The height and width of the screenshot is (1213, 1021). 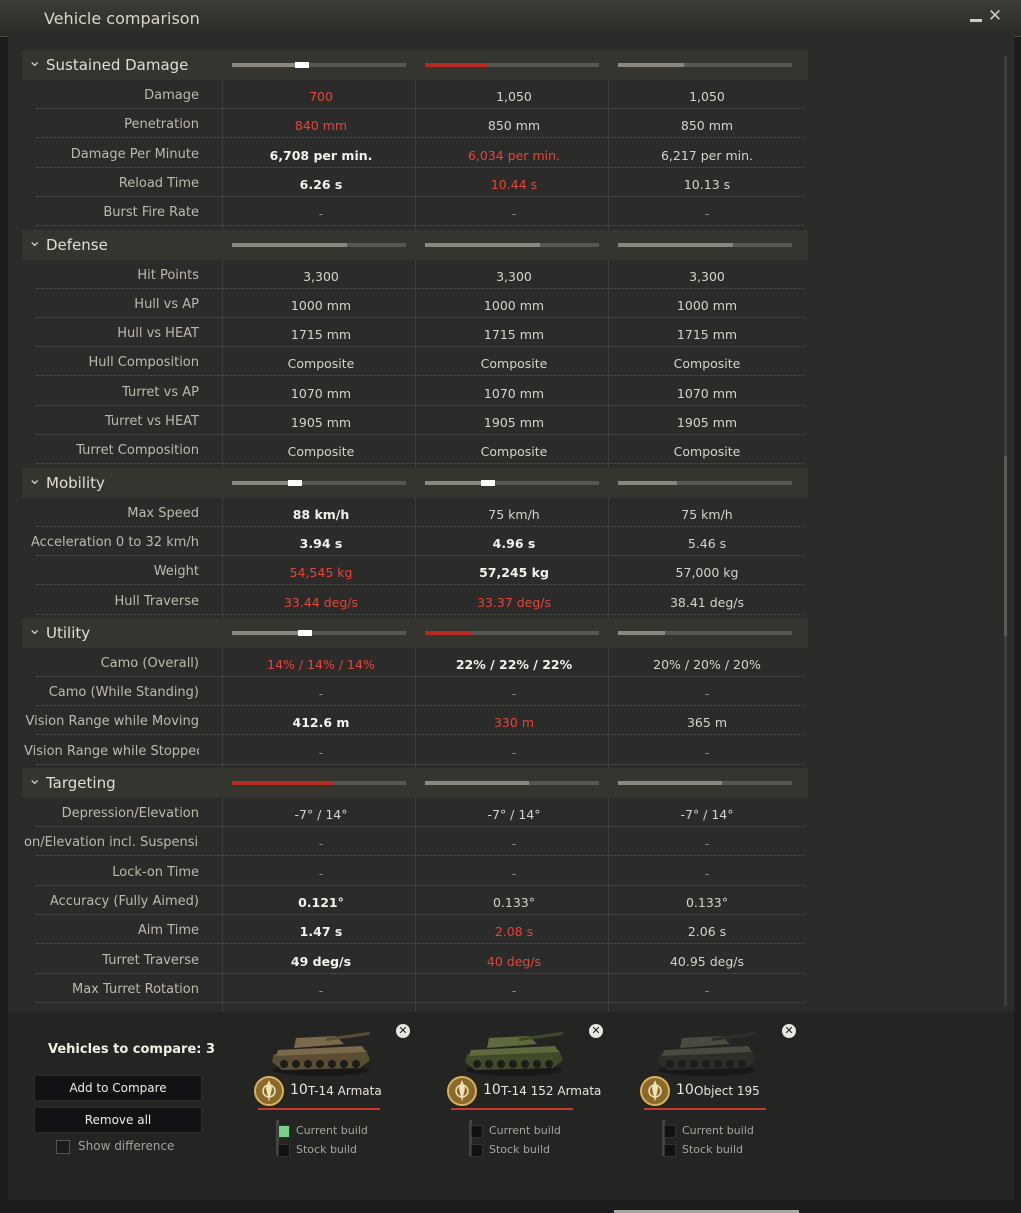 I want to click on current-build-label: Current build, so click(x=718, y=1130).